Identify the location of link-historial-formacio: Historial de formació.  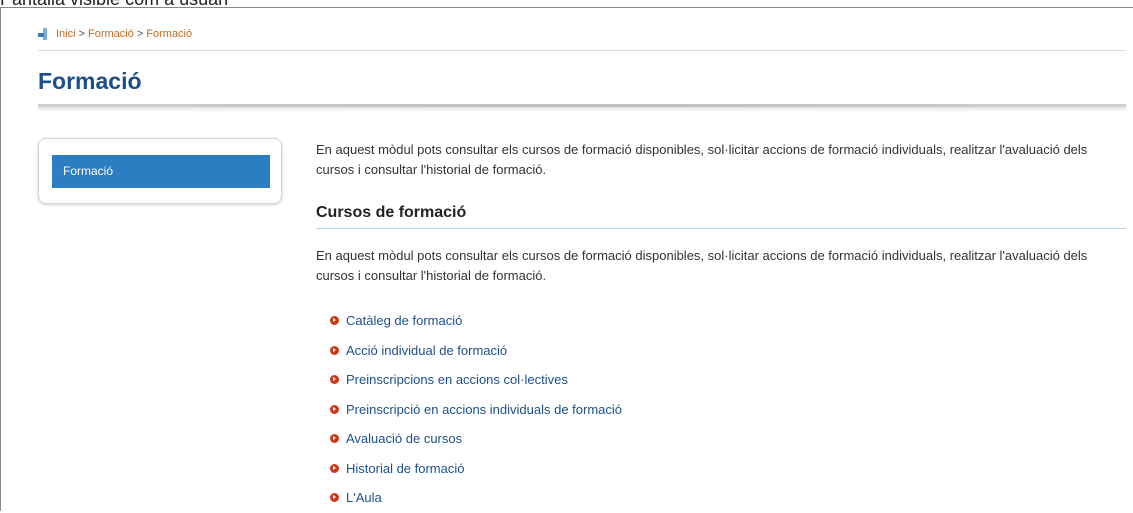
(405, 468).